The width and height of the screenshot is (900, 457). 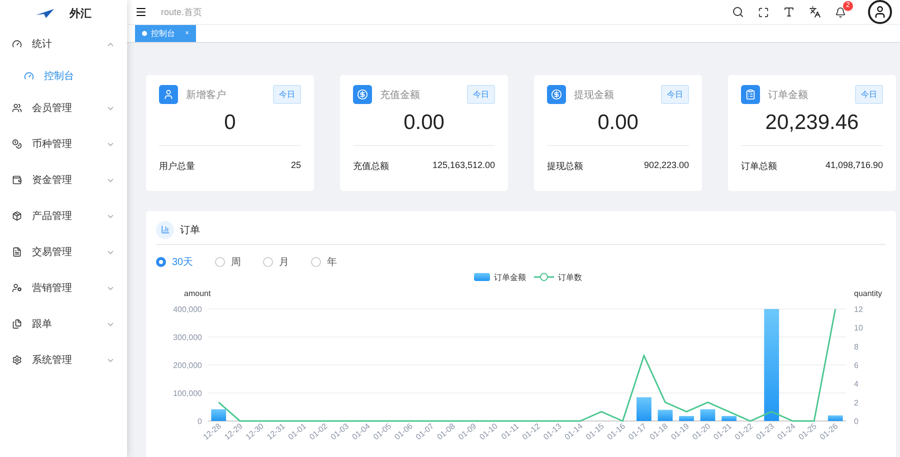 What do you see at coordinates (17, 108) in the screenshot?
I see `users-icon` at bounding box center [17, 108].